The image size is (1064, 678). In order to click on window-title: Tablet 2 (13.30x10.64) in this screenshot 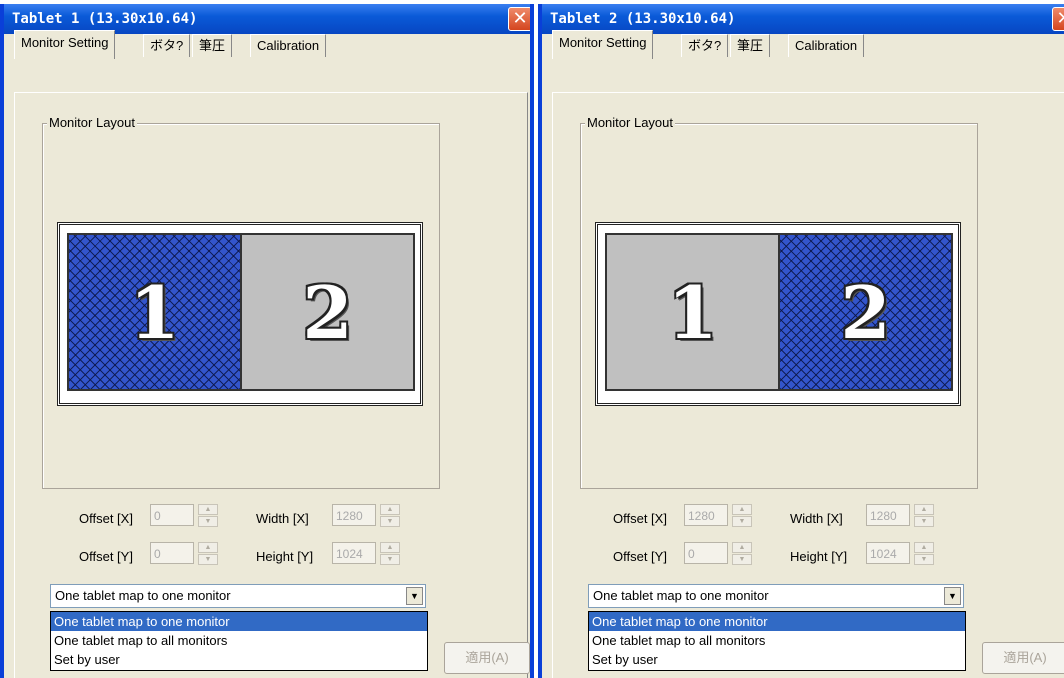, I will do `click(643, 19)`.